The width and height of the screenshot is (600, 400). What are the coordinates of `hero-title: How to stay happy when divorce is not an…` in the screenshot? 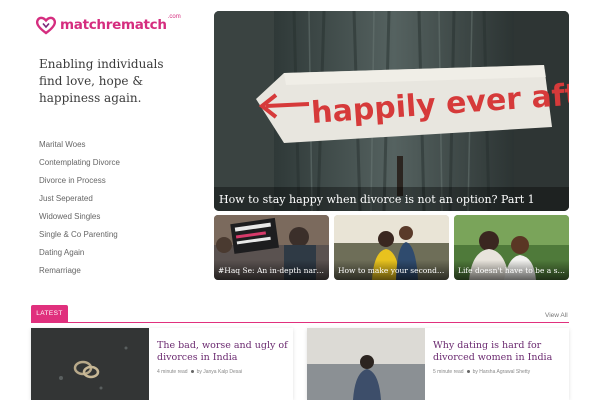 It's located at (377, 199).